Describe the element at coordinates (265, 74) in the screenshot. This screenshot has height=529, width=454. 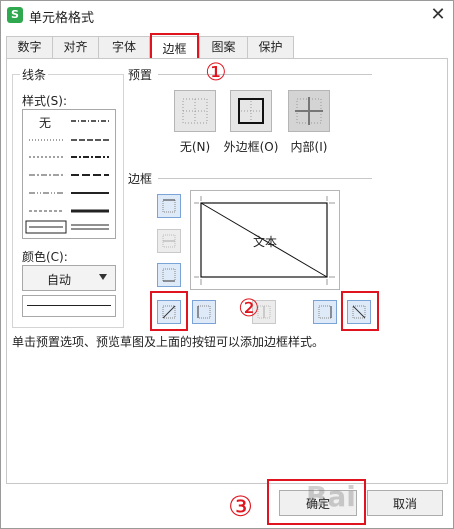
I see `presets-divider` at that location.